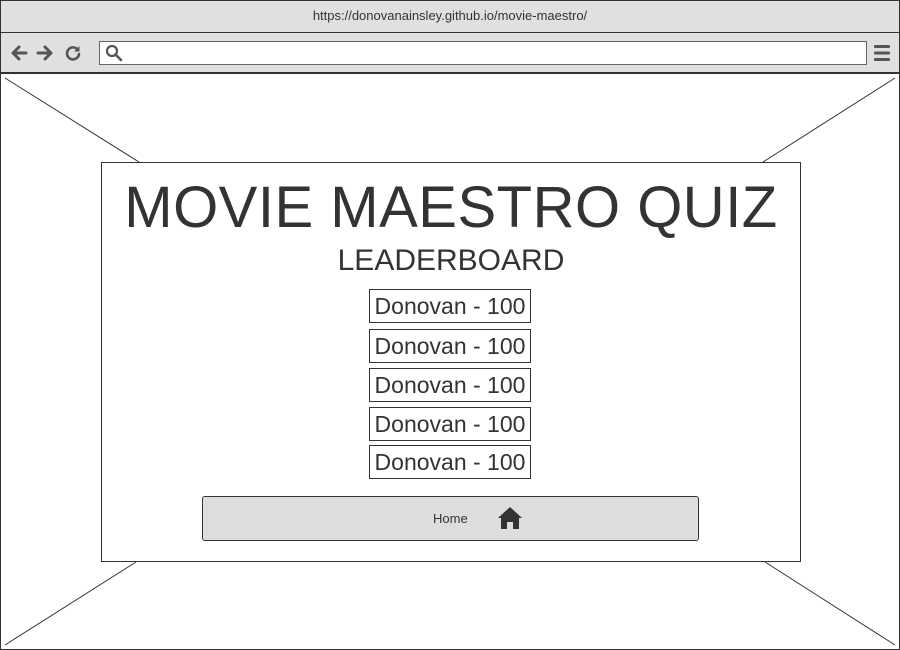  What do you see at coordinates (451, 207) in the screenshot?
I see `page-title: MOVIE MAESTRO QUIZ` at bounding box center [451, 207].